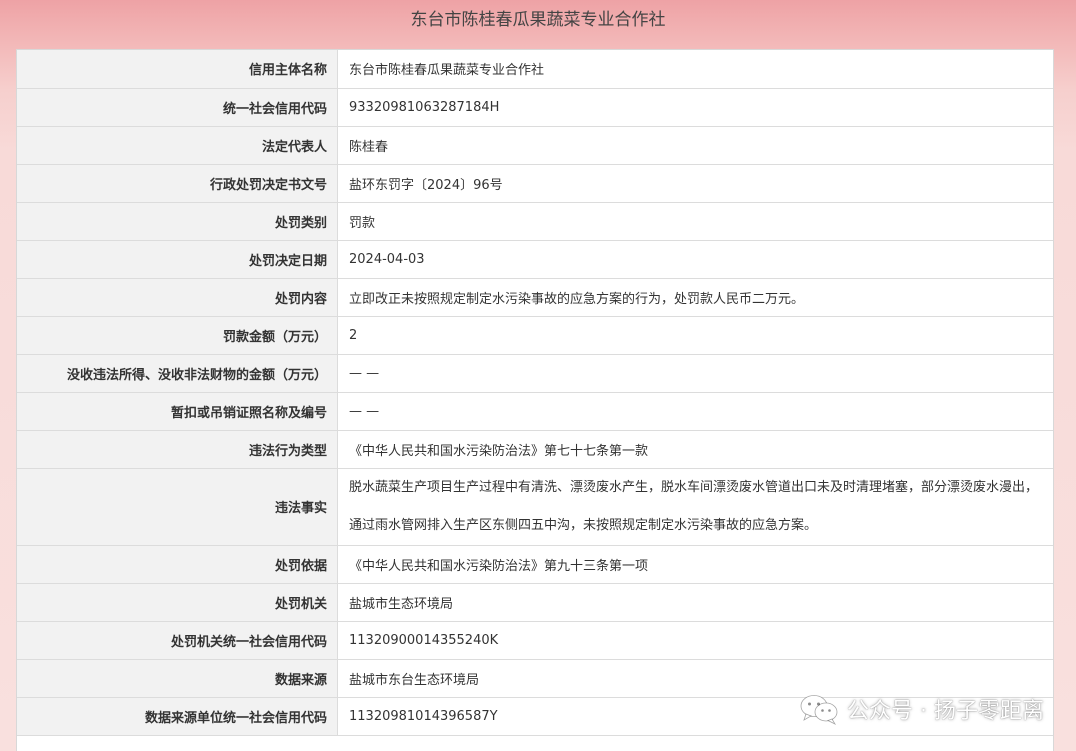 Image resolution: width=1076 pixels, height=751 pixels. What do you see at coordinates (177, 449) in the screenshot?
I see `row-label-violation-type: 违法行为类型` at bounding box center [177, 449].